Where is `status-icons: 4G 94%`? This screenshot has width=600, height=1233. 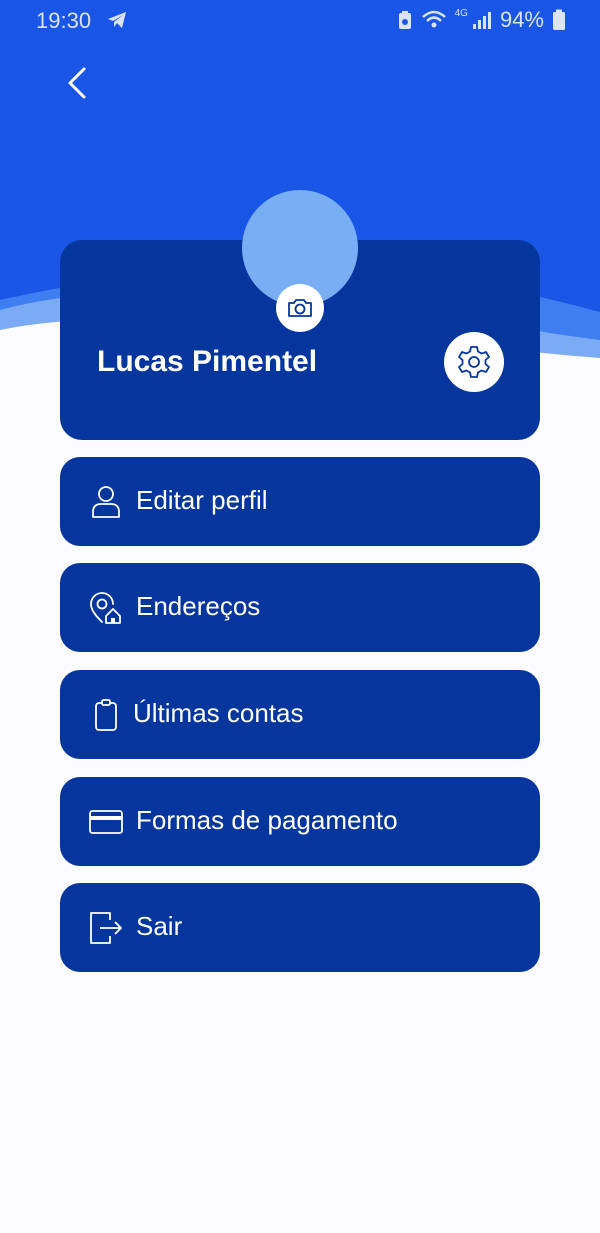 status-icons: 4G 94% is located at coordinates (481, 20).